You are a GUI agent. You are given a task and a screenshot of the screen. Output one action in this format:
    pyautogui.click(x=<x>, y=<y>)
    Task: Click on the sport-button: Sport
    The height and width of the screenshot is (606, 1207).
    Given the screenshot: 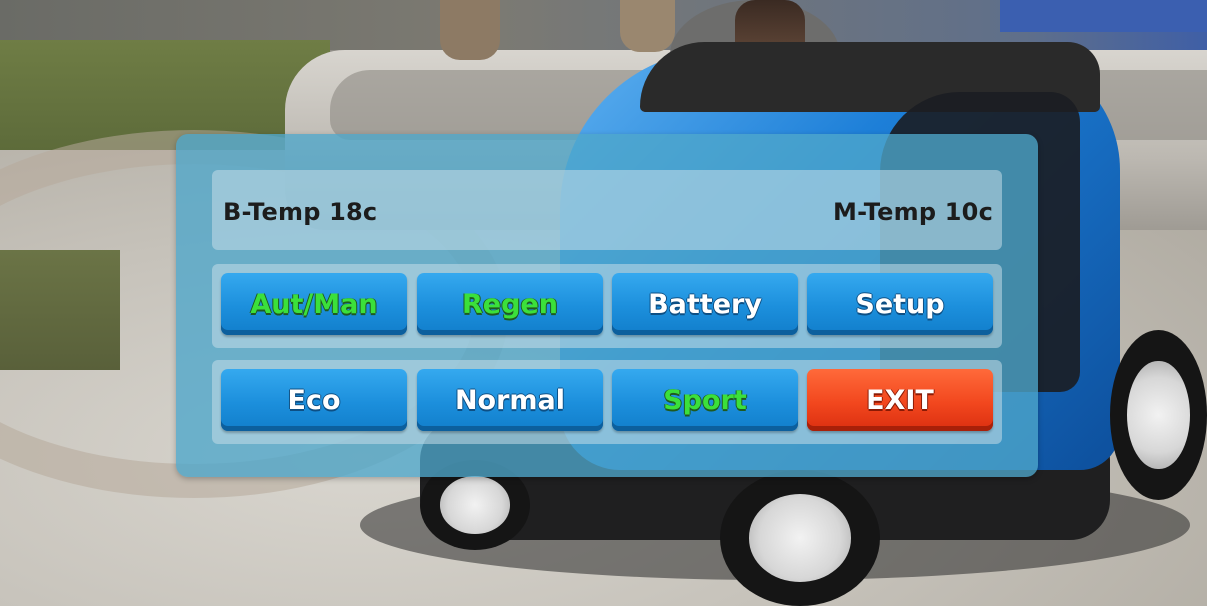 What is the action you would take?
    pyautogui.click(x=705, y=400)
    